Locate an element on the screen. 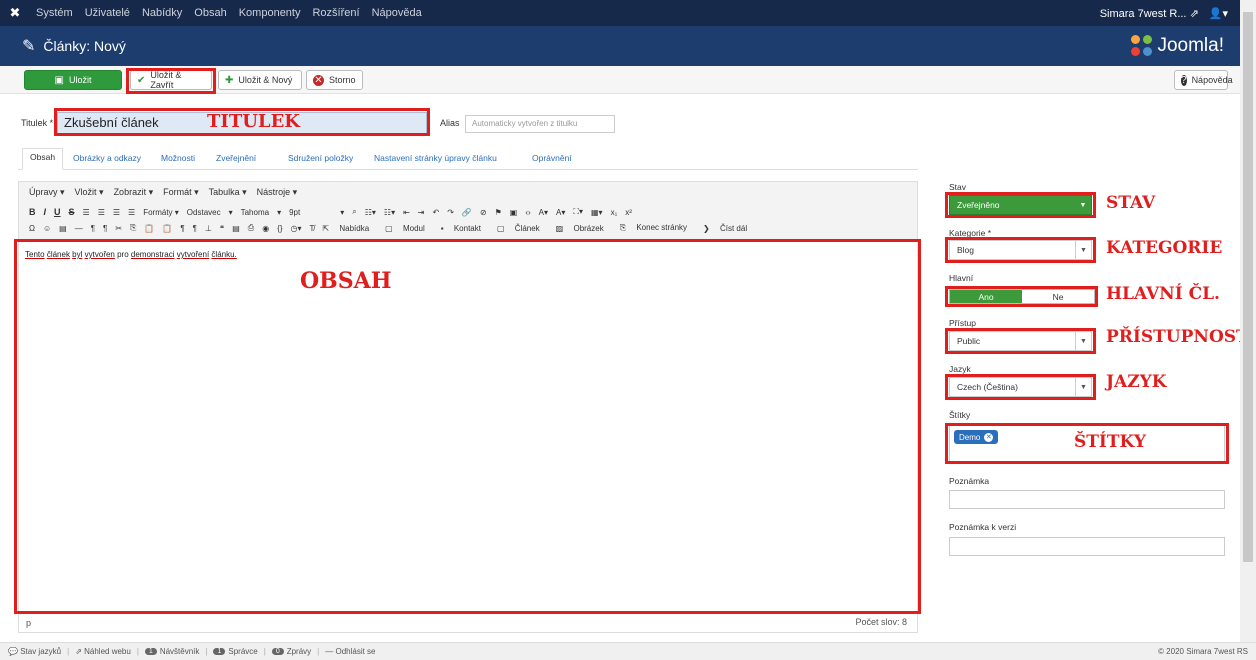 The height and width of the screenshot is (660, 1256). nav-menus: Nabídky is located at coordinates (162, 13).